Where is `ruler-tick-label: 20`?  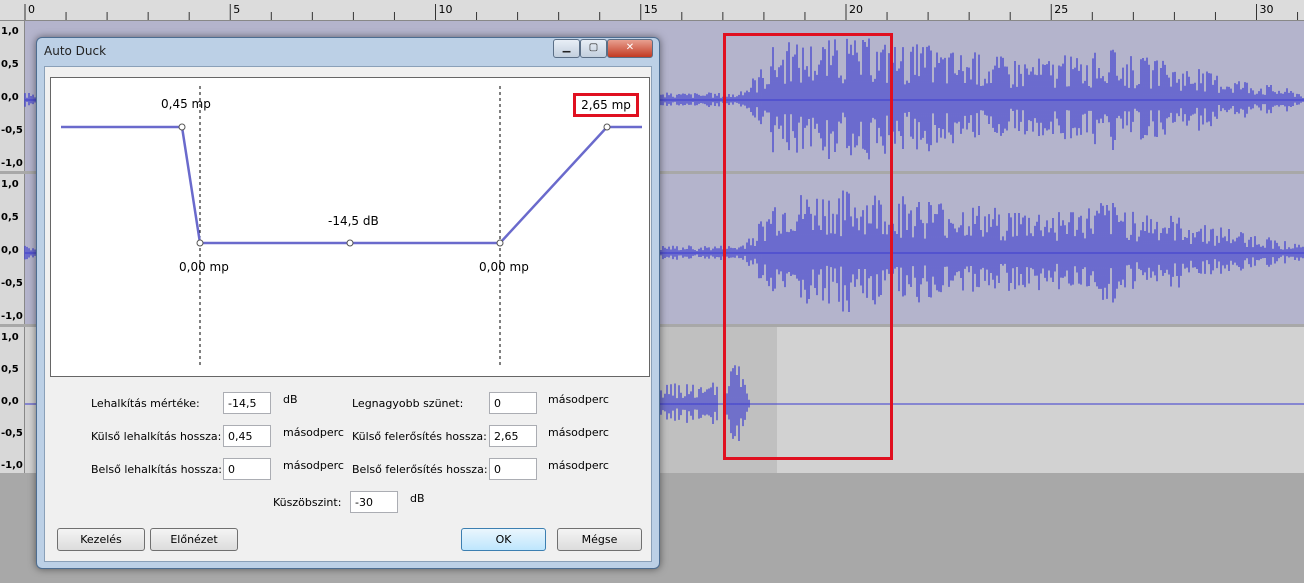
ruler-tick-label: 20 is located at coordinates (856, 9).